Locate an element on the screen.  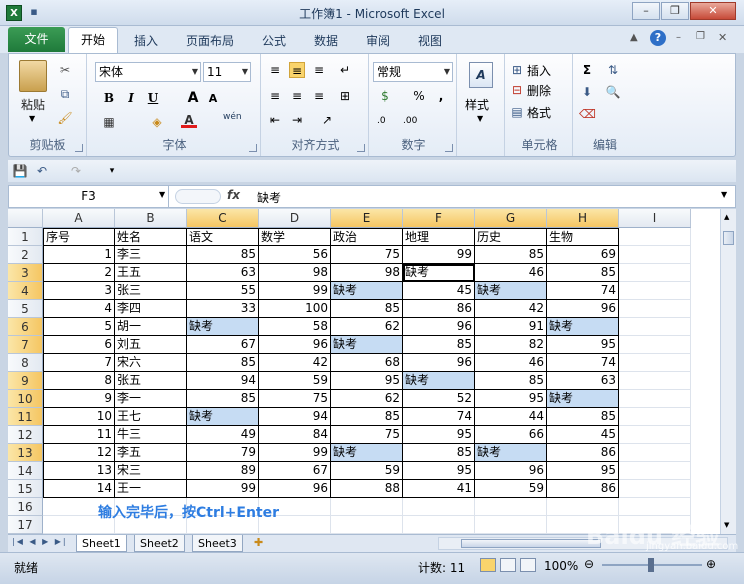
cell: 41 is located at coordinates (439, 489).